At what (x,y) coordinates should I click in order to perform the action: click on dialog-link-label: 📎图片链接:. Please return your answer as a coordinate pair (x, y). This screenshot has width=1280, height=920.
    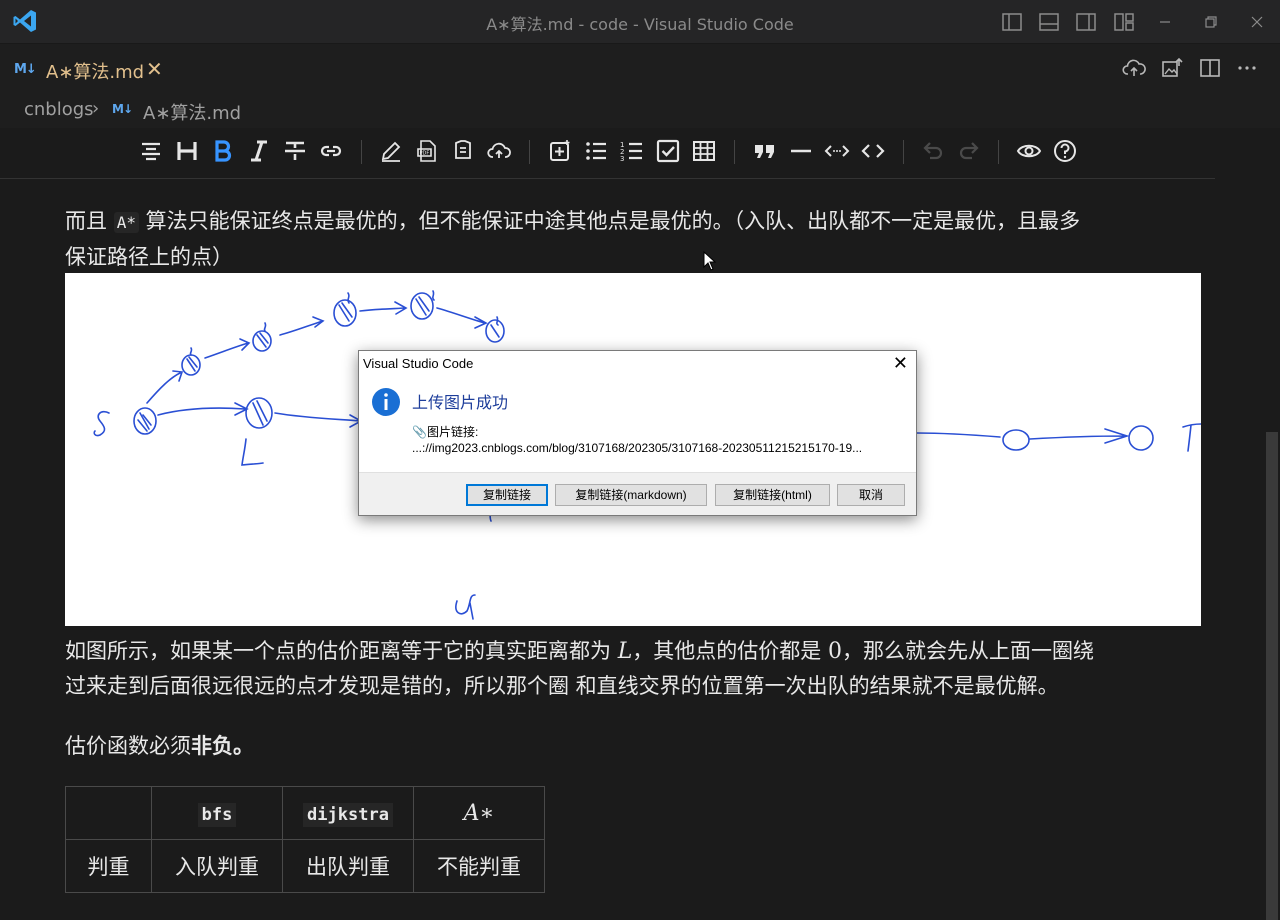
    Looking at the image, I should click on (445, 431).